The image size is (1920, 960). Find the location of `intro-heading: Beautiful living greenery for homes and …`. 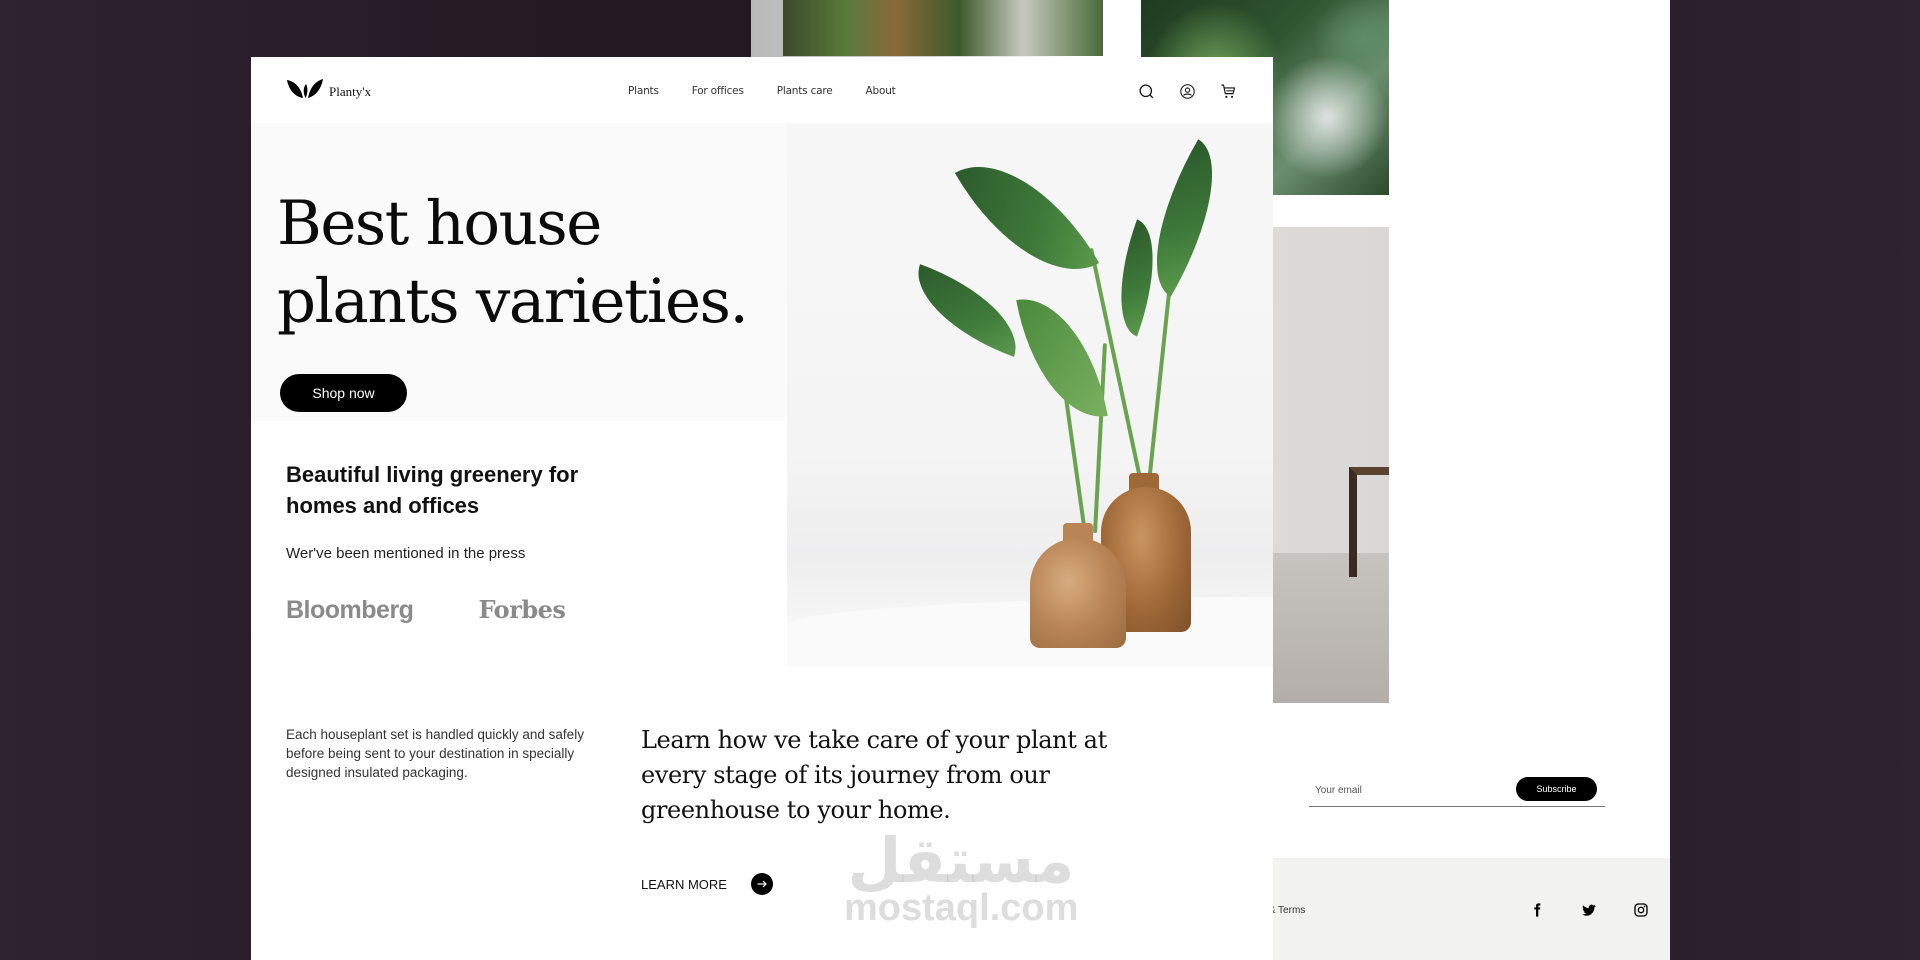

intro-heading: Beautiful living greenery for homes and … is located at coordinates (432, 490).